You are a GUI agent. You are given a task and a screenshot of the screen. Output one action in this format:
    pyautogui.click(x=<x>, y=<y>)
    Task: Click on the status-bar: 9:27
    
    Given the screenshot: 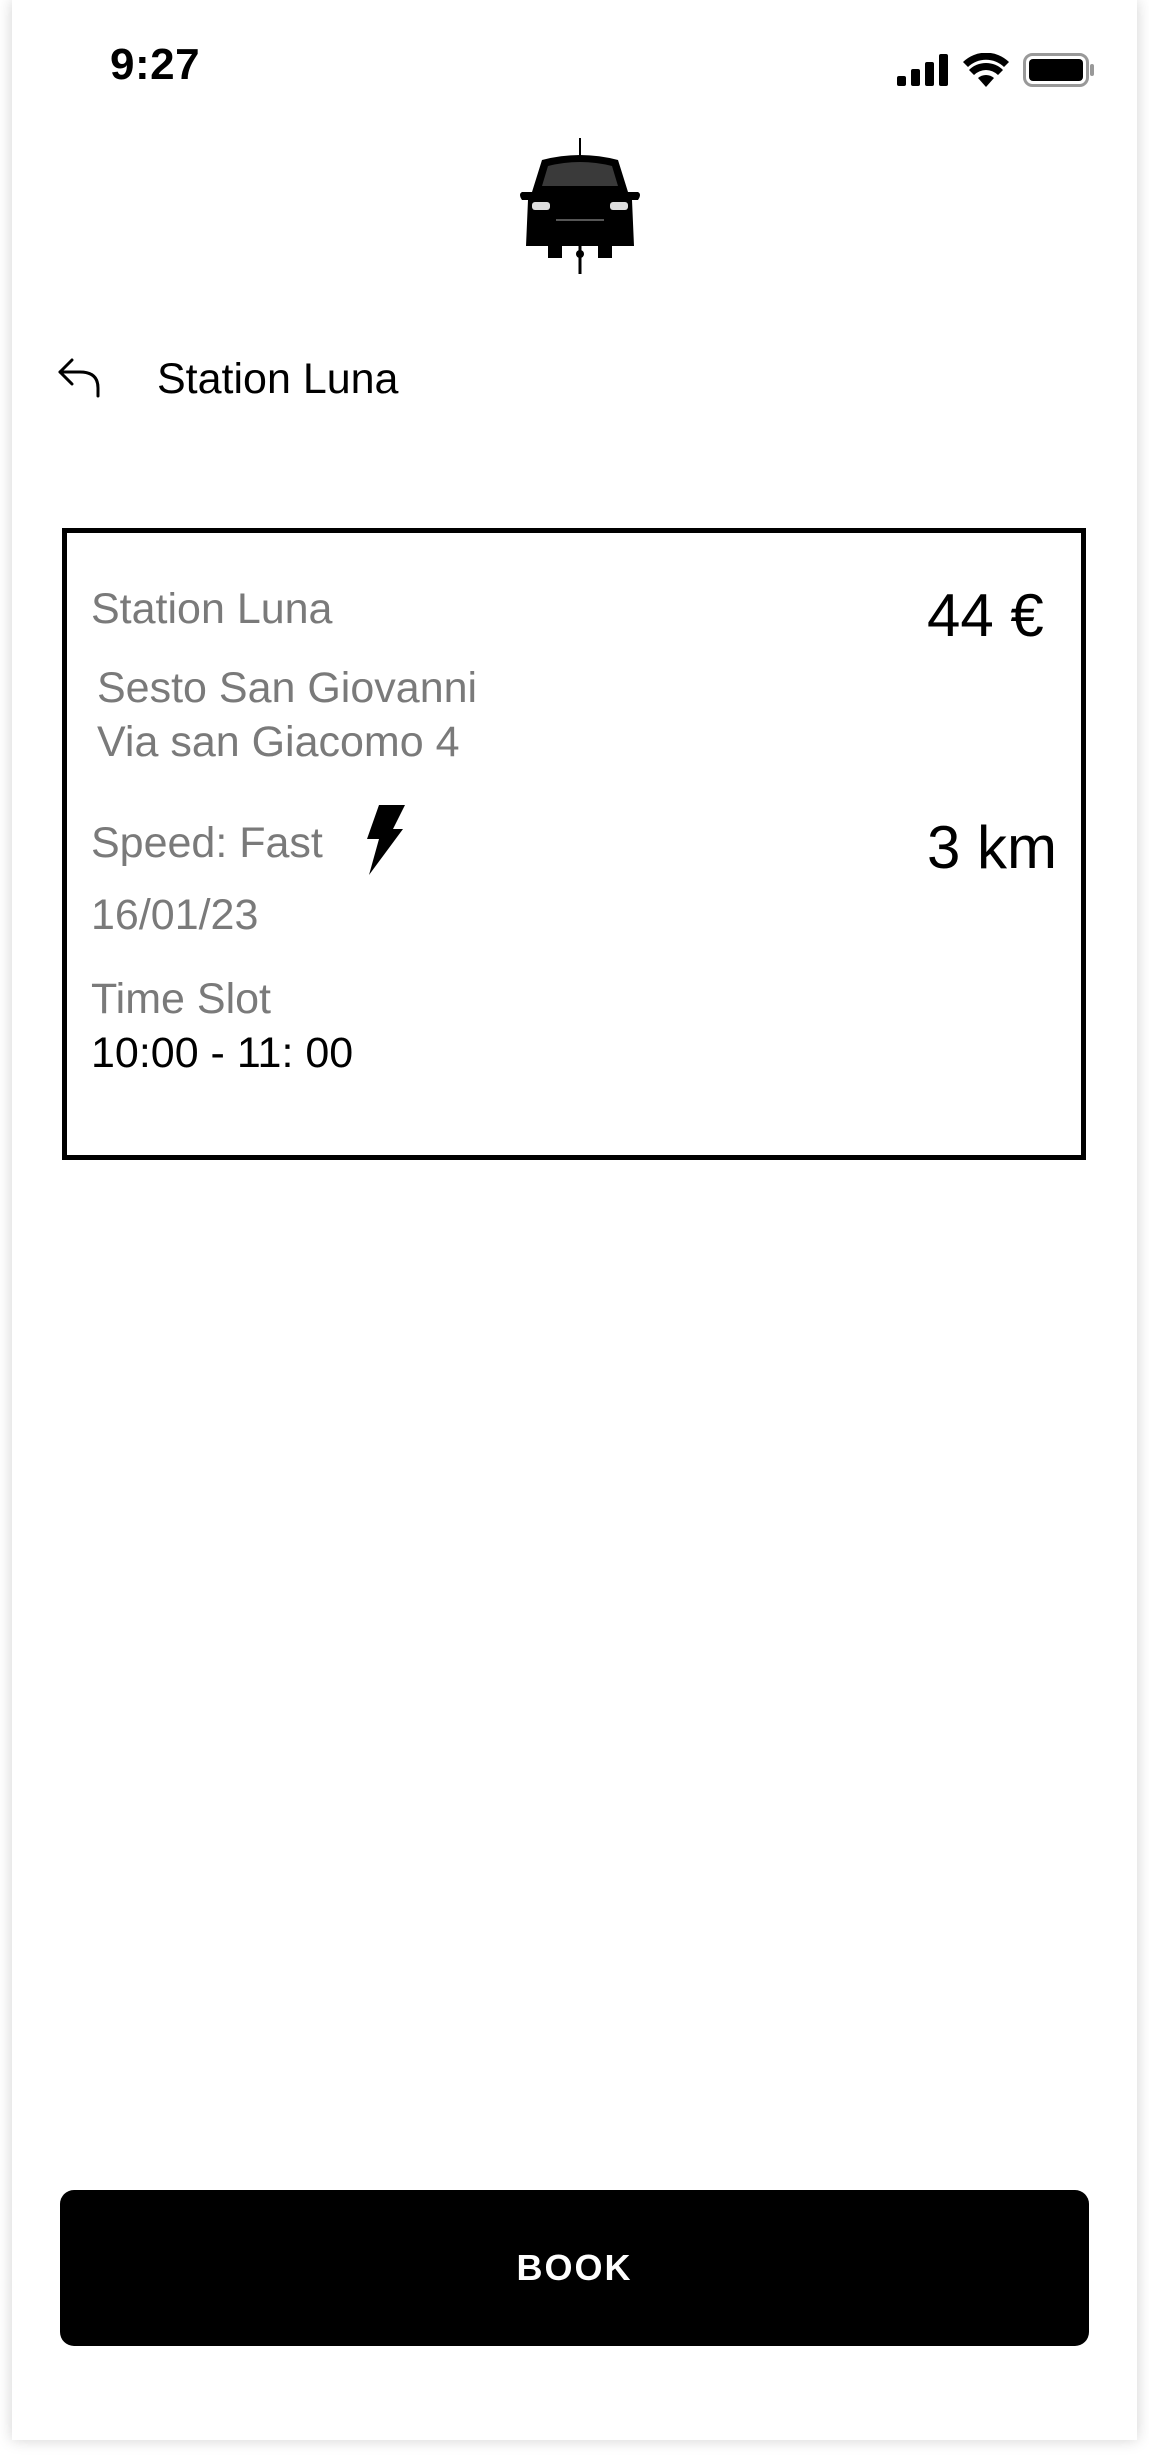 What is the action you would take?
    pyautogui.click(x=574, y=70)
    